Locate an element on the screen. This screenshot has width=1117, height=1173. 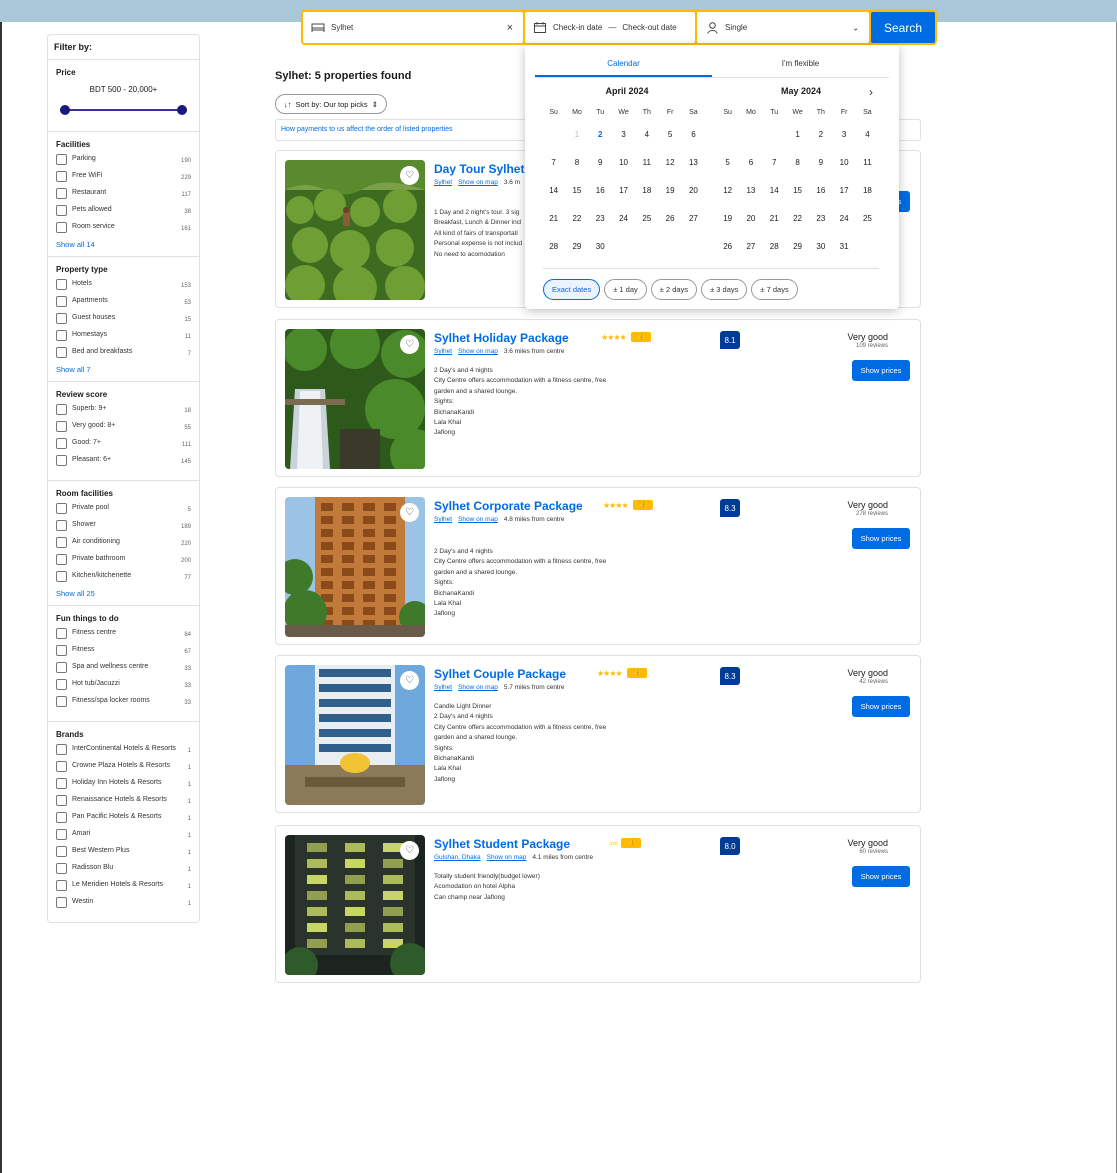
calendar-day: 12 is located at coordinates (669, 163).